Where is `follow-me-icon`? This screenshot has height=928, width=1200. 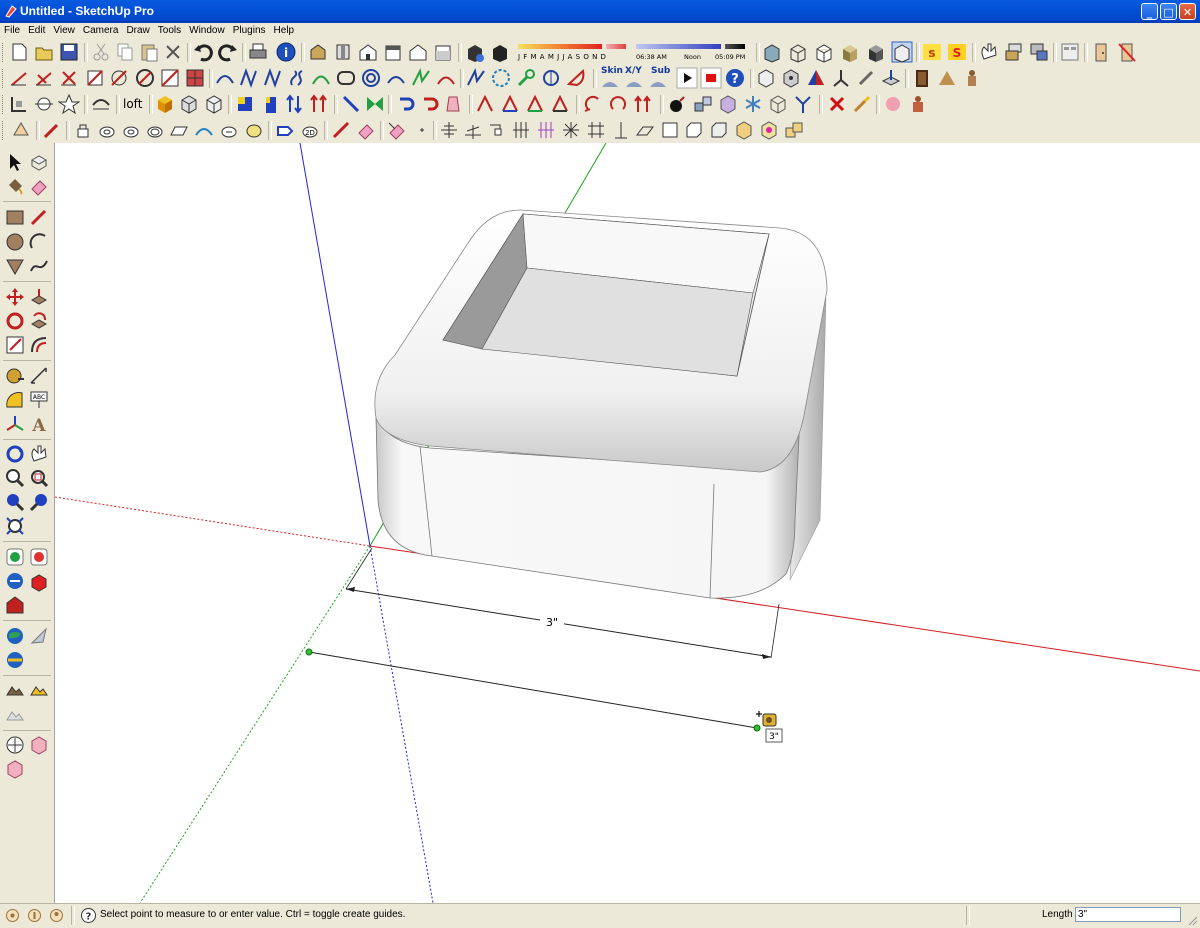 follow-me-icon is located at coordinates (39, 321).